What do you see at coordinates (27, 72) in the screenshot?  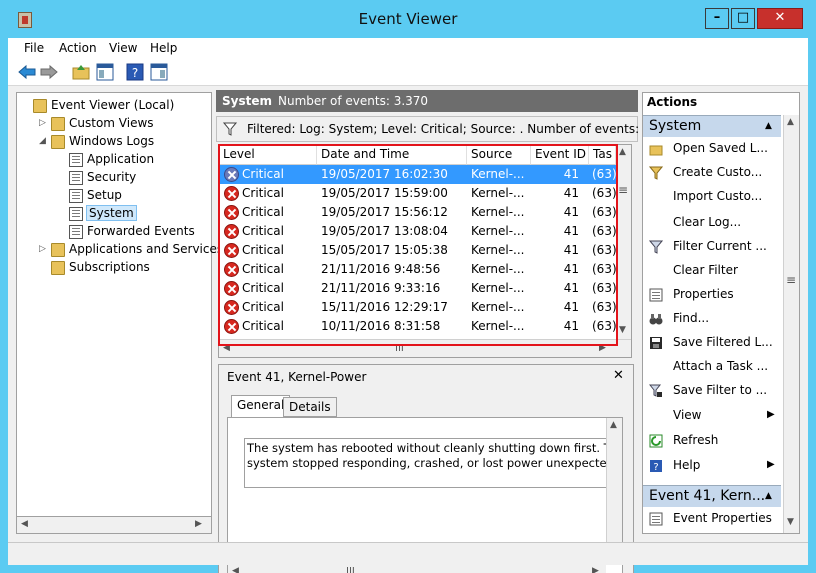 I see `back-arrow-icon` at bounding box center [27, 72].